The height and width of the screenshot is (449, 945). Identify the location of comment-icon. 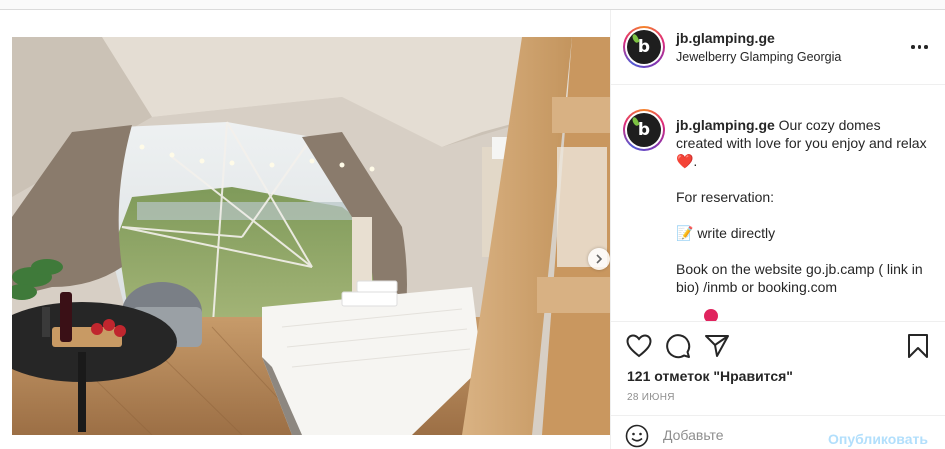
(678, 346).